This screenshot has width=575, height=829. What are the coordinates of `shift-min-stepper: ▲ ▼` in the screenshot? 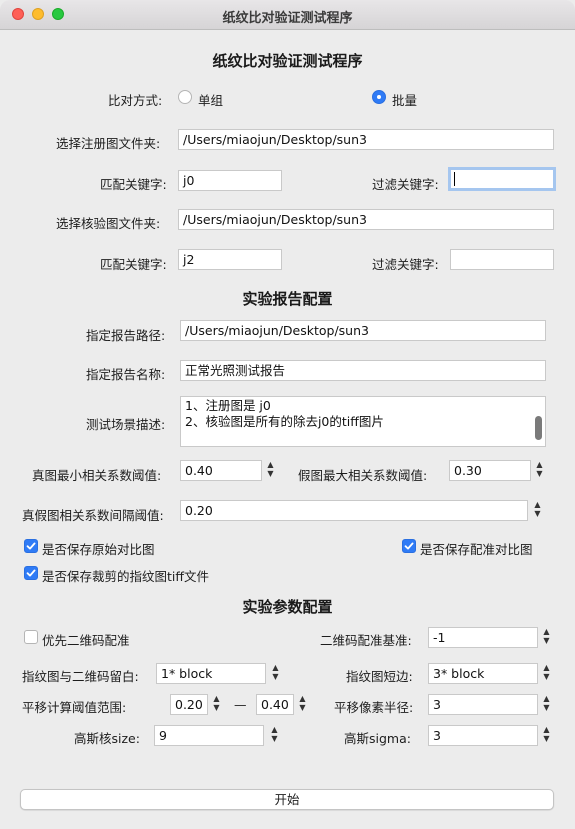 It's located at (216, 704).